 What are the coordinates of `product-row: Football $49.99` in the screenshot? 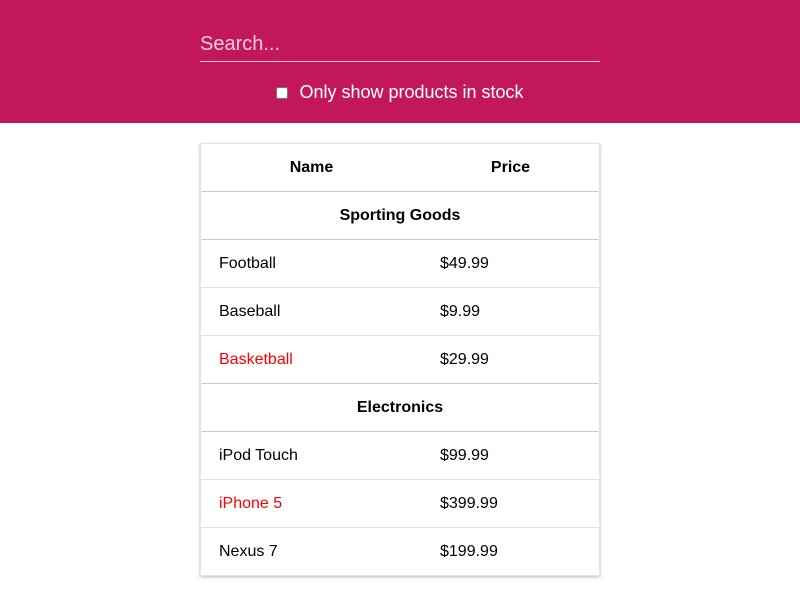 It's located at (400, 263).